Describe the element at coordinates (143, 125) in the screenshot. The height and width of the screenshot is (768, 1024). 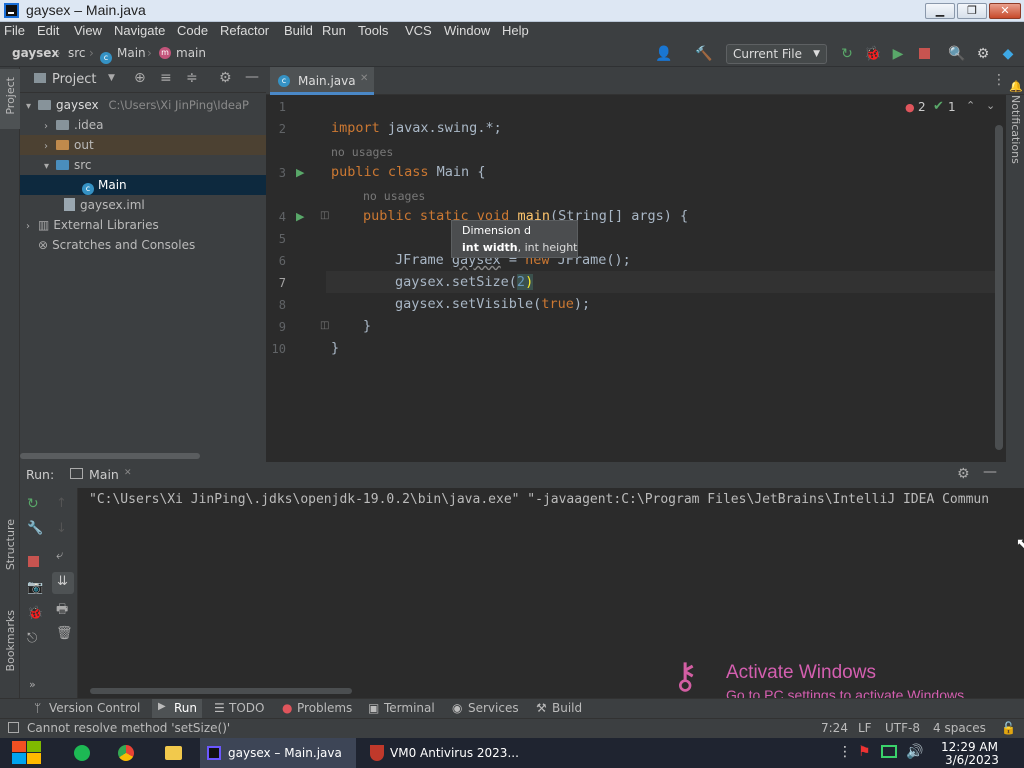
I see `tree-item-idea: › .idea` at that location.